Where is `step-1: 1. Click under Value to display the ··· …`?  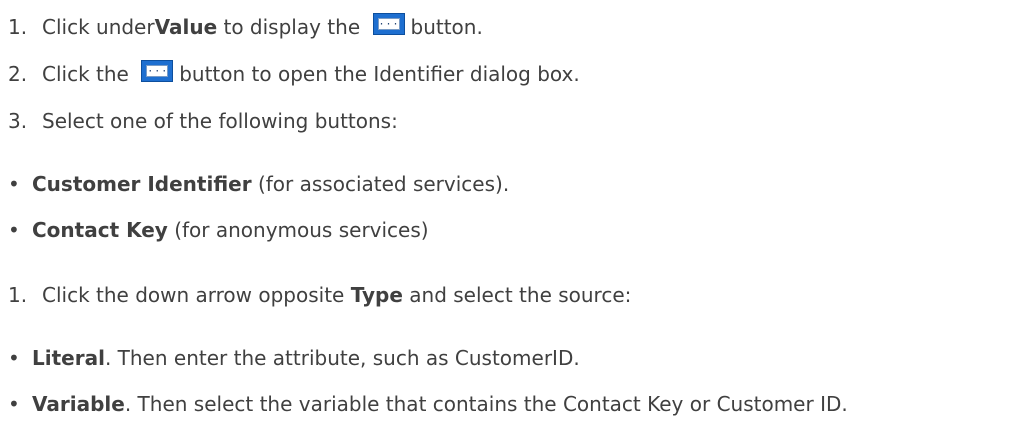
step-1: 1. Click under Value to display the ··· … is located at coordinates (241, 26).